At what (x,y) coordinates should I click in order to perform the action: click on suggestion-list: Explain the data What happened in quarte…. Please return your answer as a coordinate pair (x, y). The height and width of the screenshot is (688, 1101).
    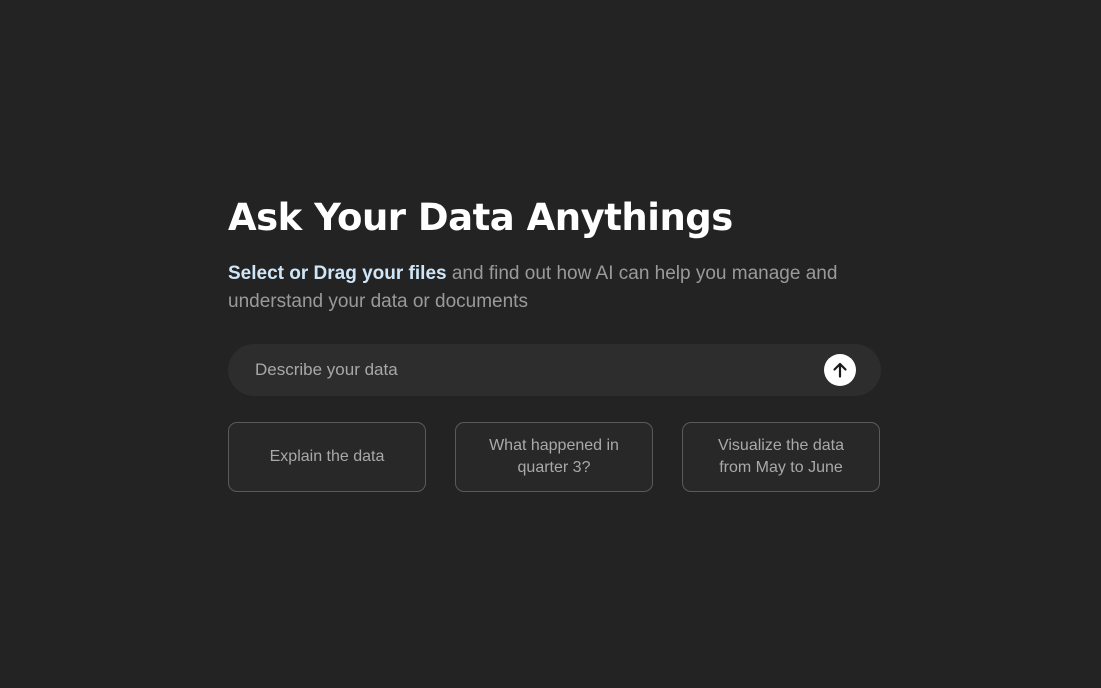
    Looking at the image, I should click on (554, 458).